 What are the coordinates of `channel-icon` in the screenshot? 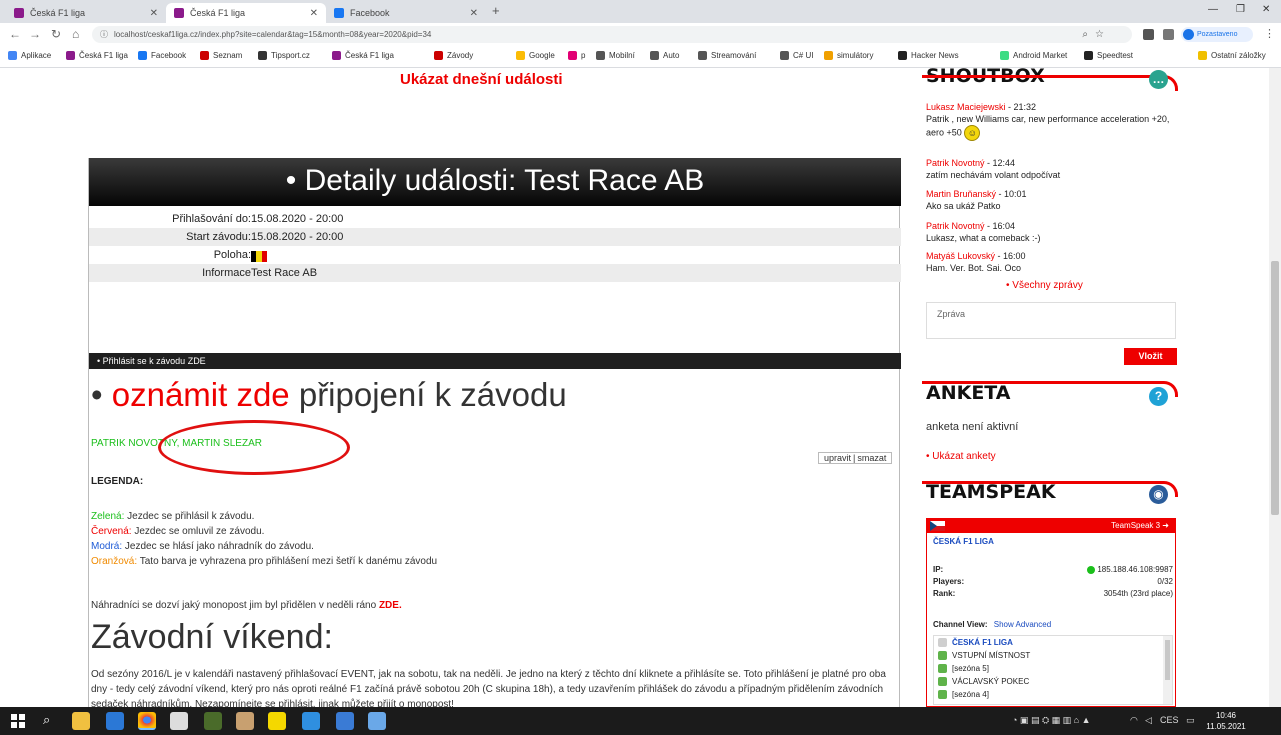 It's located at (942, 668).